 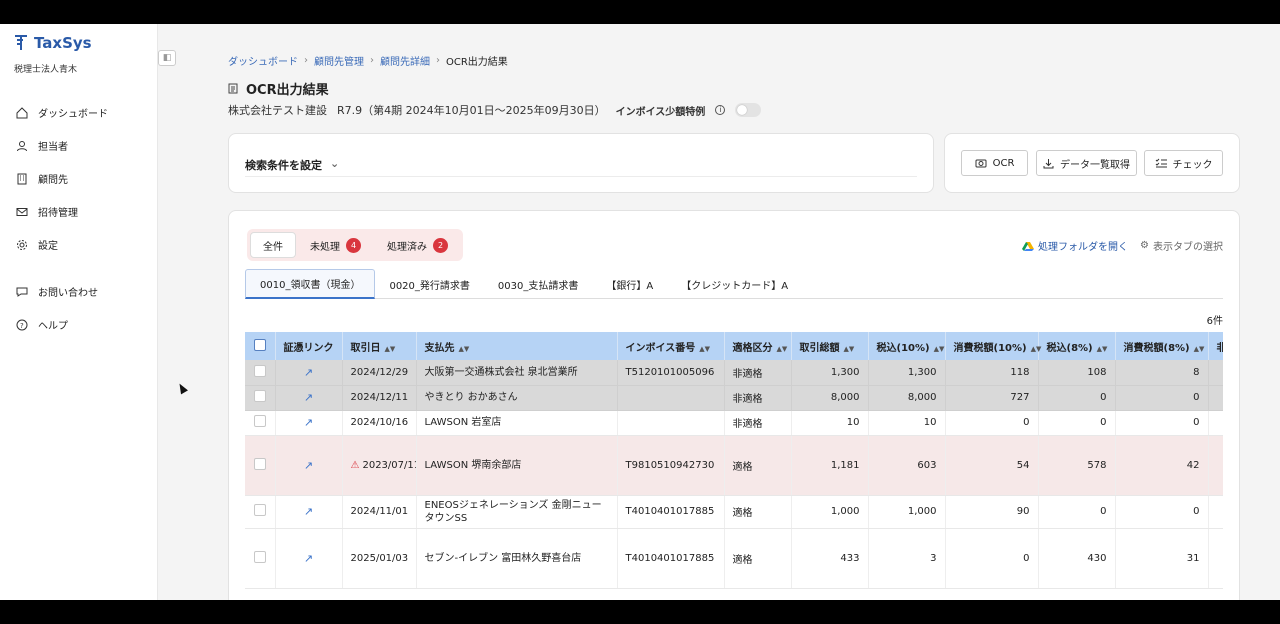 I want to click on header-label: 非, so click(x=1220, y=348).